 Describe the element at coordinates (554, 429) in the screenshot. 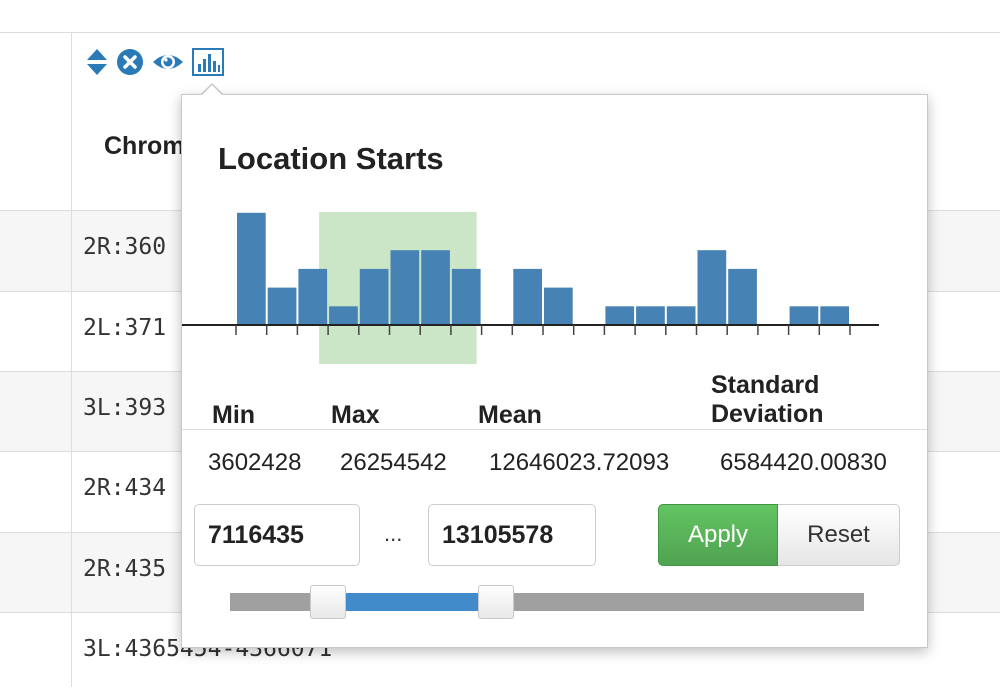

I see `stats-divider` at that location.